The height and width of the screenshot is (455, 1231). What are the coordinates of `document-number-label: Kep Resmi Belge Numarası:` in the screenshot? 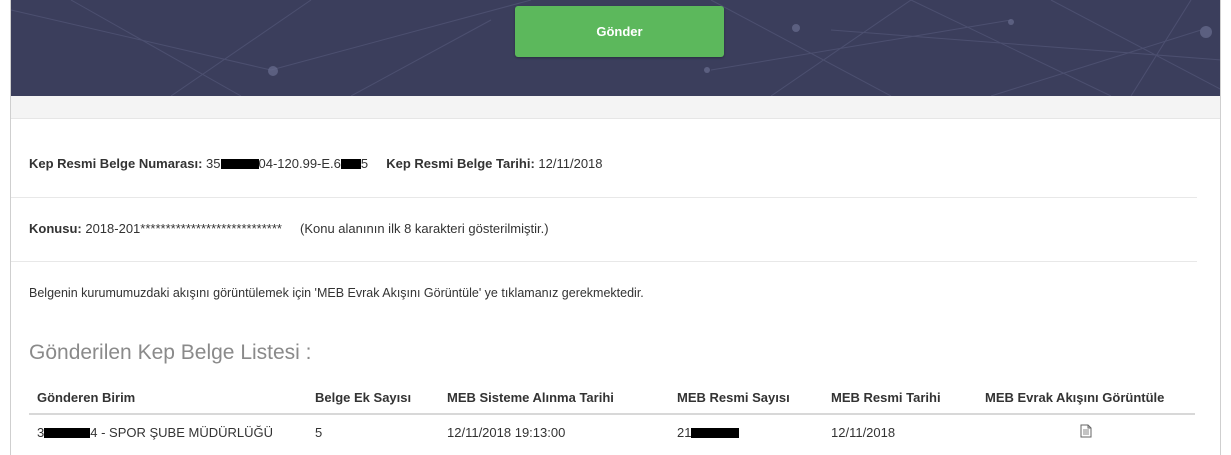 It's located at (116, 163).